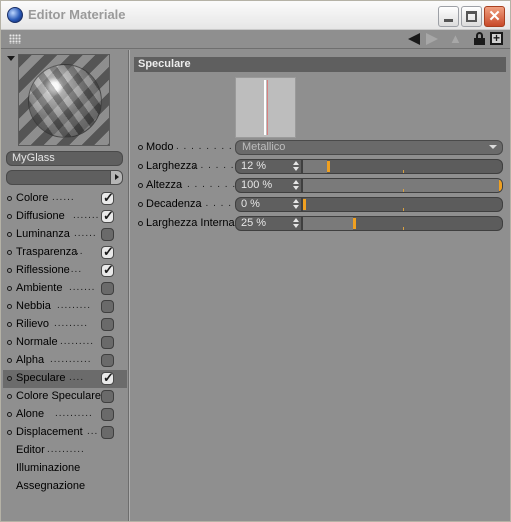 The image size is (511, 522). What do you see at coordinates (250, 204) in the screenshot?
I see `param-value: 0 %` at bounding box center [250, 204].